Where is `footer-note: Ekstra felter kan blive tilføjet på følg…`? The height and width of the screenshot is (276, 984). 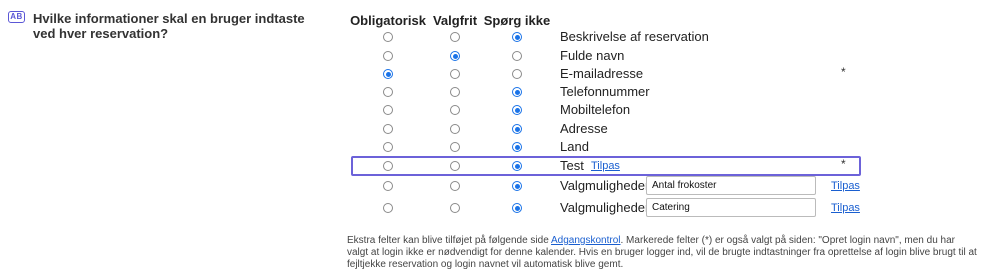 footer-note: Ekstra felter kan blive tilføjet på følg… is located at coordinates (662, 253).